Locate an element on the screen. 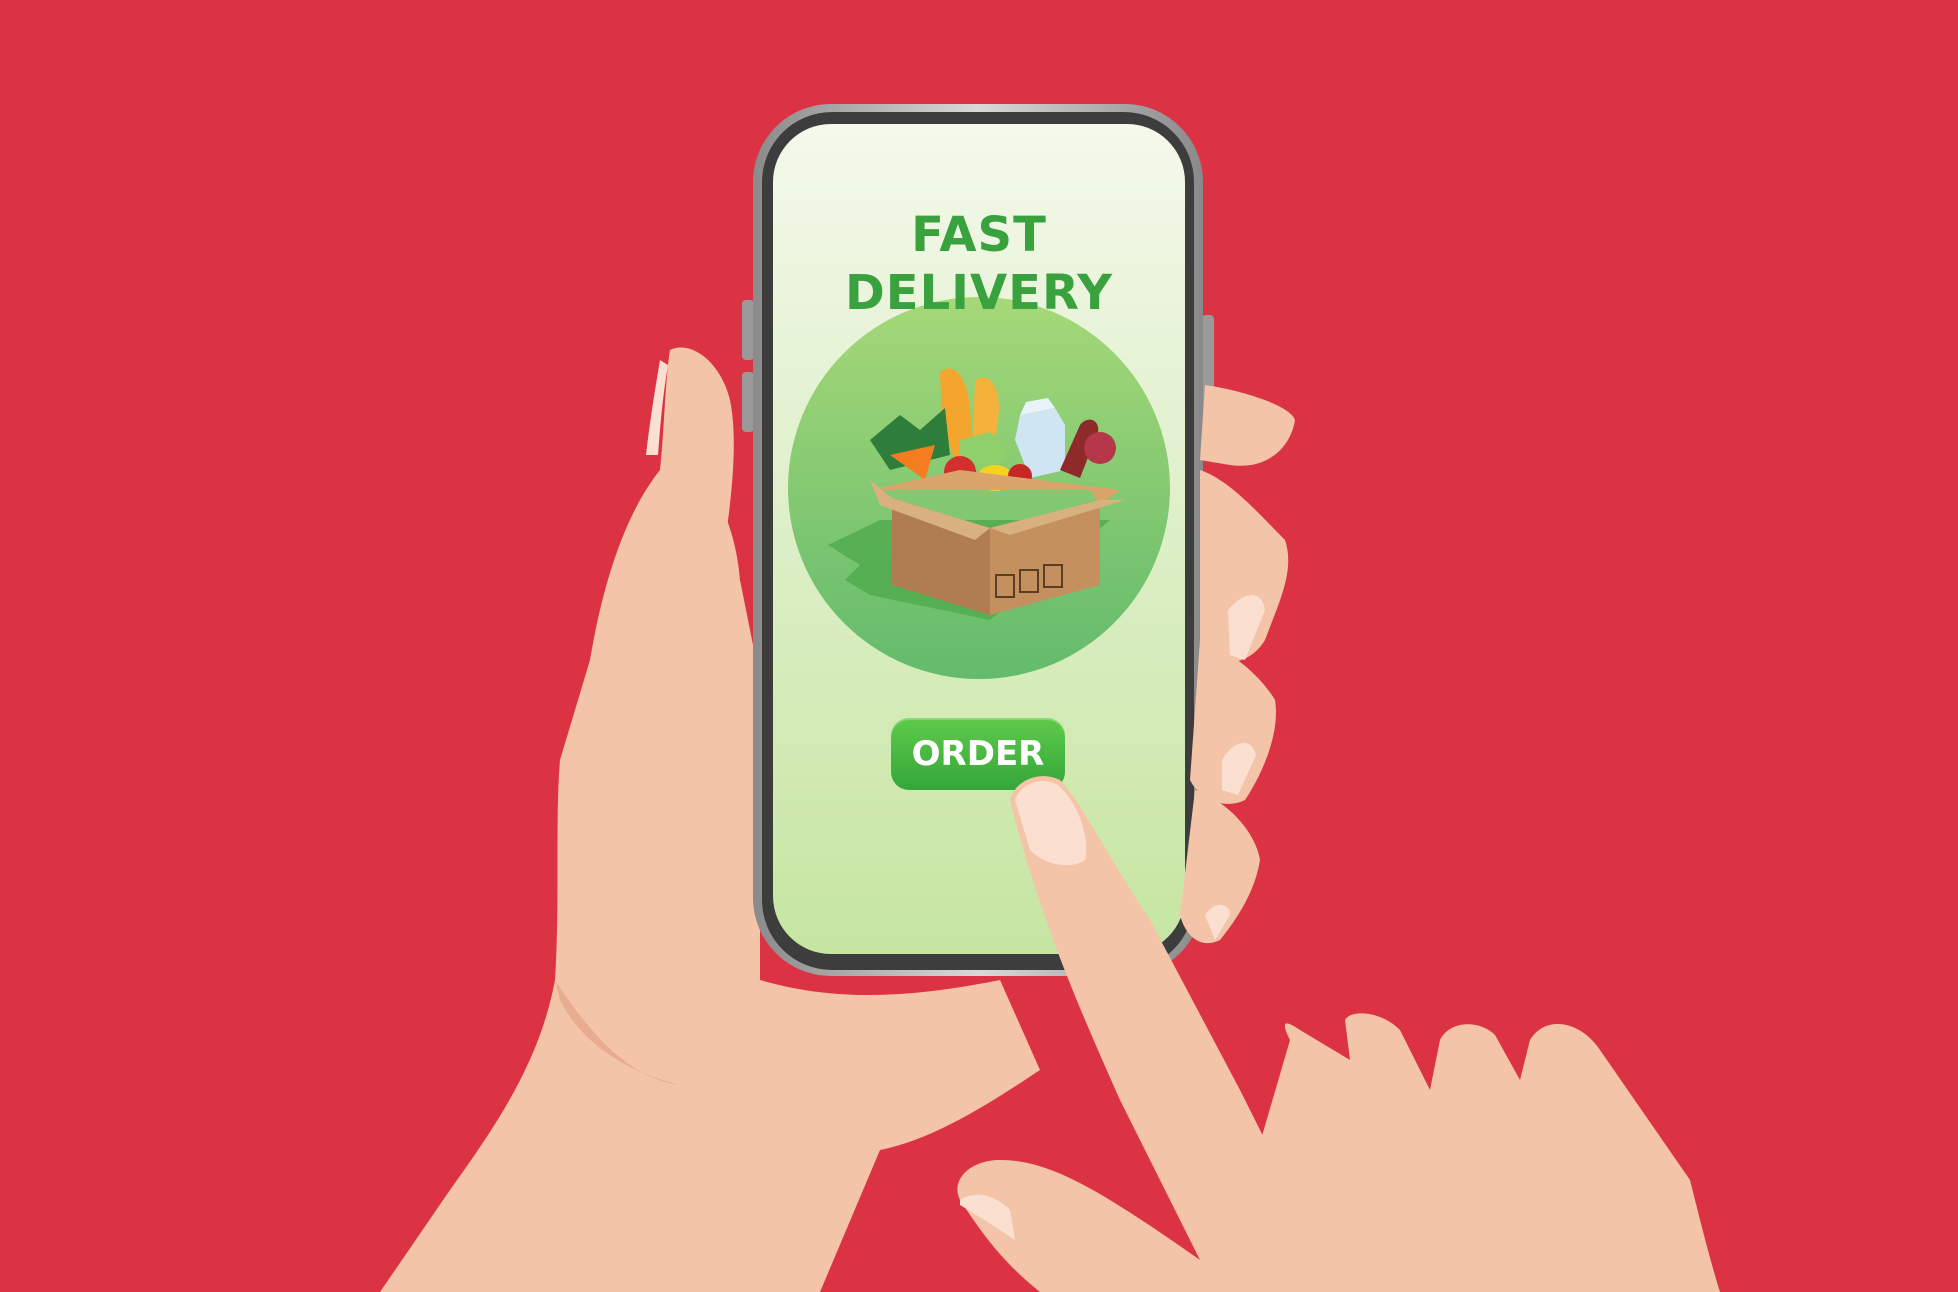  app-title: FAST DELIVERY is located at coordinates (979, 264).